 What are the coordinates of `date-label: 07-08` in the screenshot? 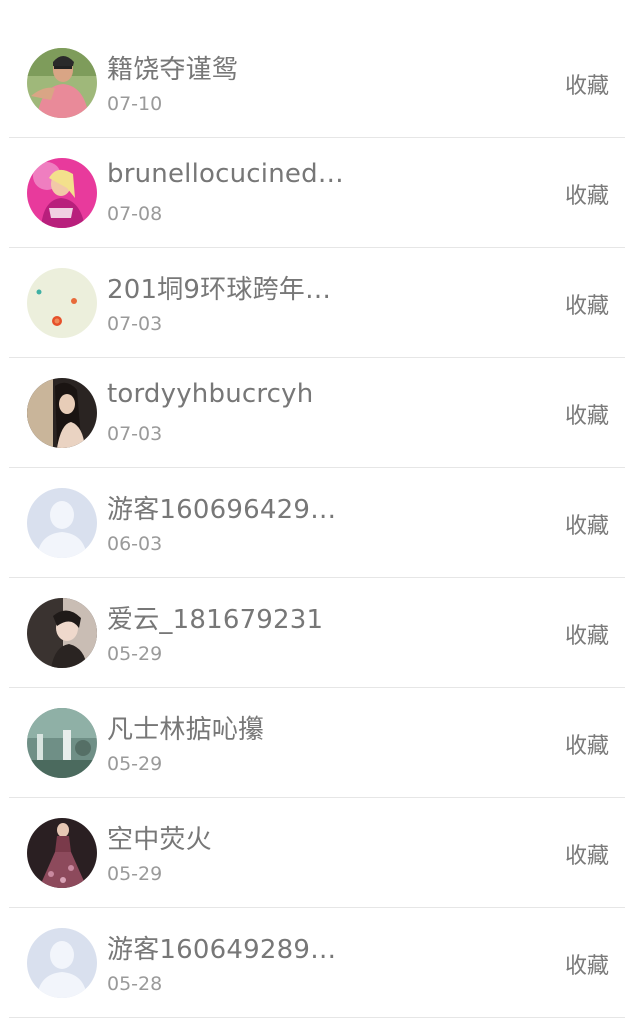 It's located at (135, 214).